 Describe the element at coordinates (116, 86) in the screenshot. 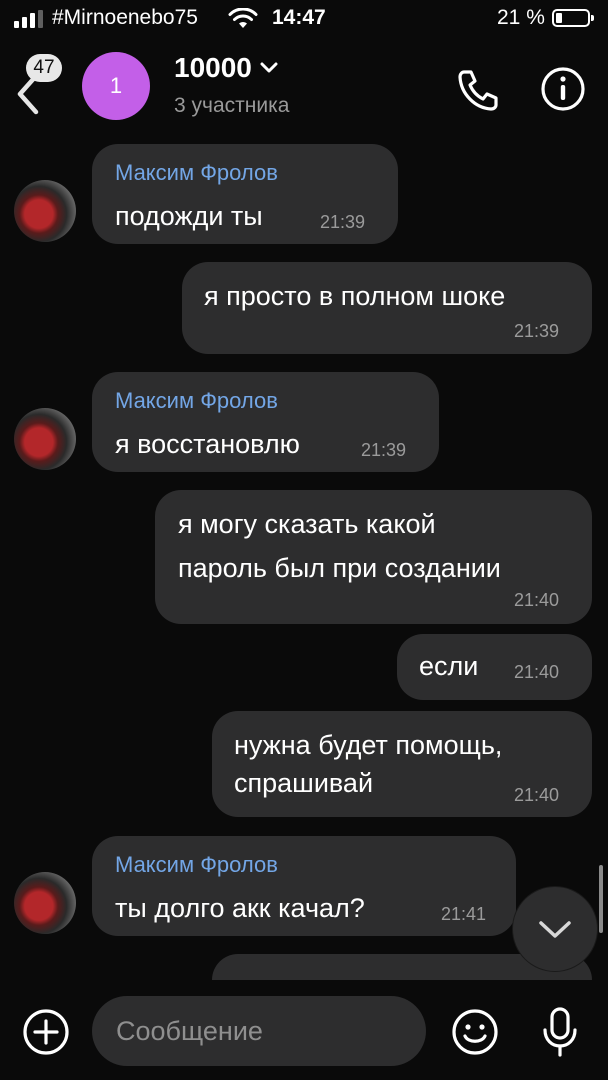

I see `chat-avatar: 1` at that location.